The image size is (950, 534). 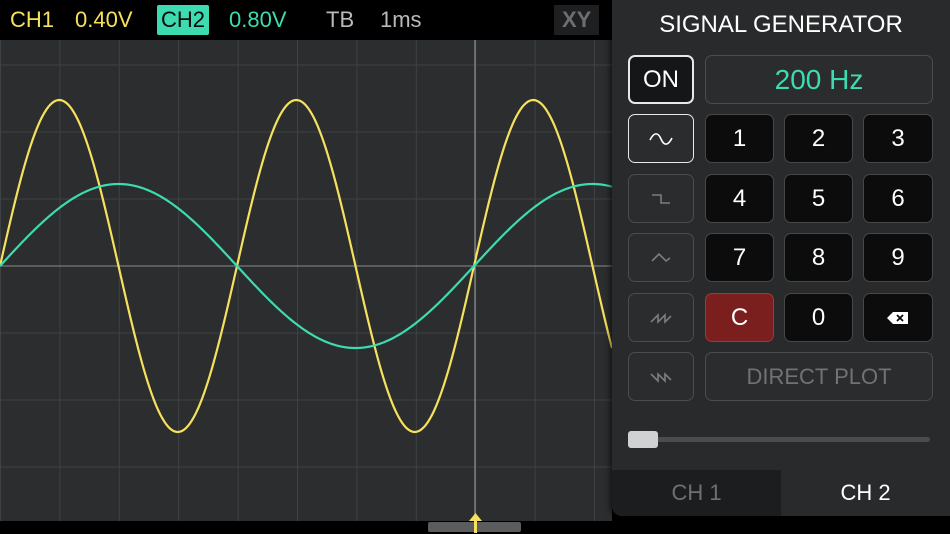 I want to click on backspace-icon, so click(x=897, y=317).